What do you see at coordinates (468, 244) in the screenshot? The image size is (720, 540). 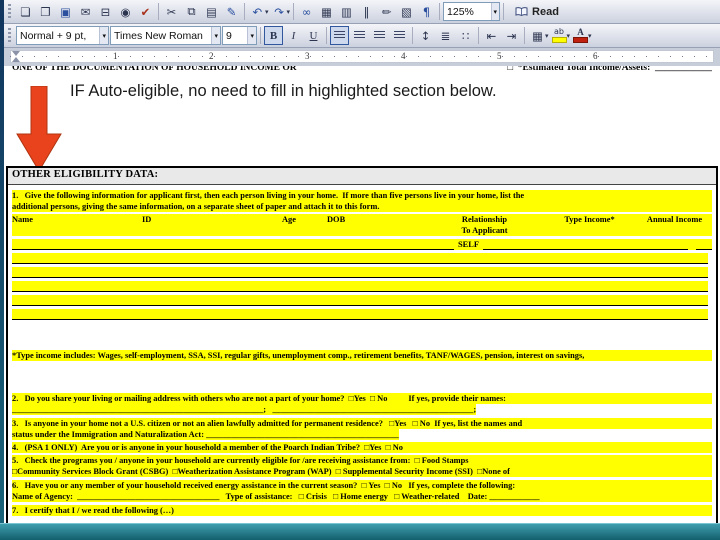 I see `self-label: SELF` at bounding box center [468, 244].